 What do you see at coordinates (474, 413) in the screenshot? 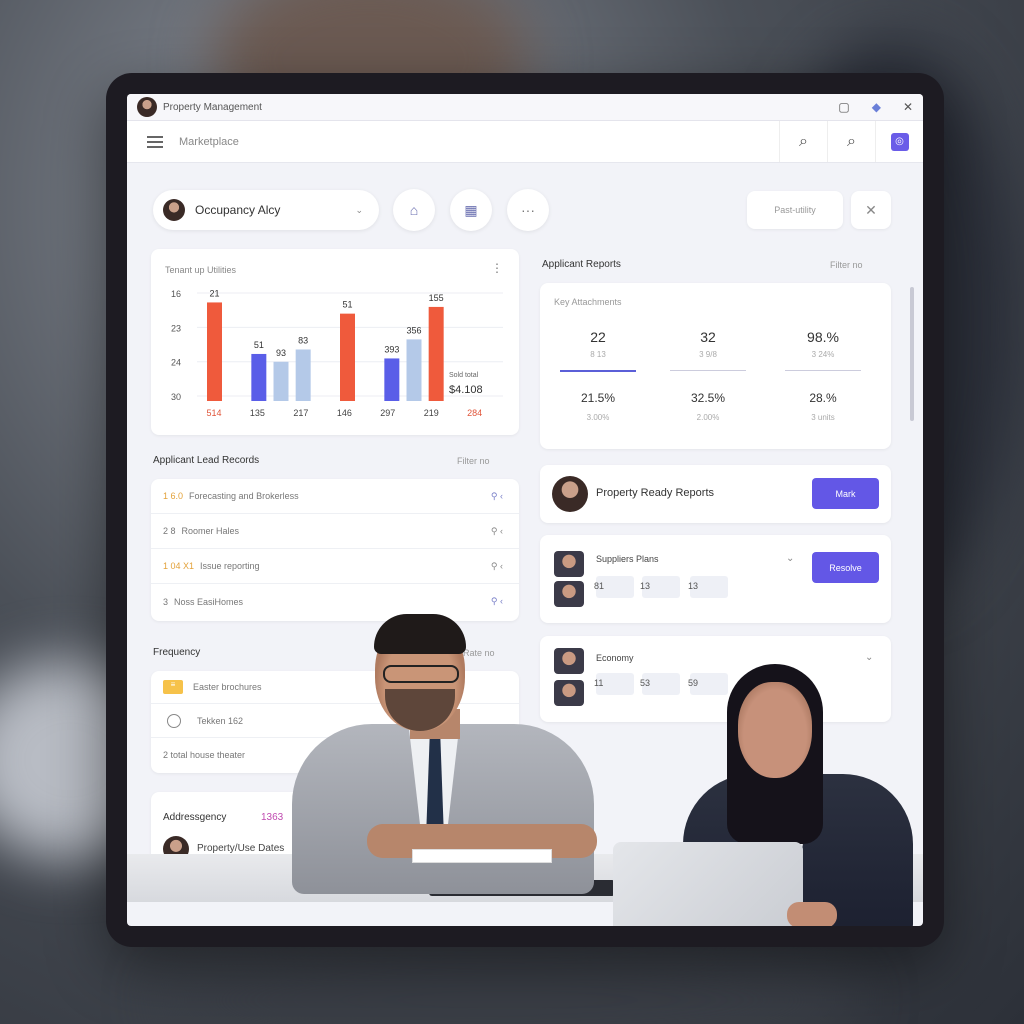
I see `x-tick-label: 284` at bounding box center [474, 413].